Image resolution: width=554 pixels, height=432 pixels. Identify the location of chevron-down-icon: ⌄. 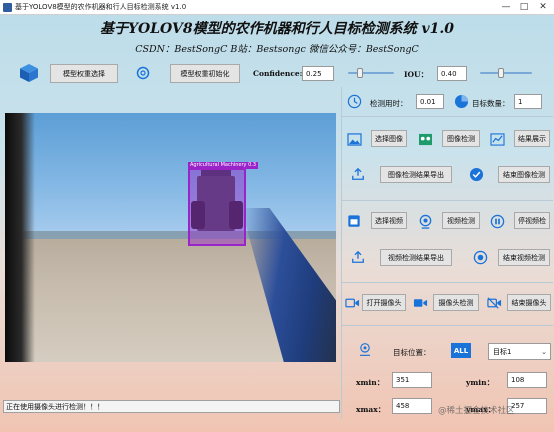
(544, 351).